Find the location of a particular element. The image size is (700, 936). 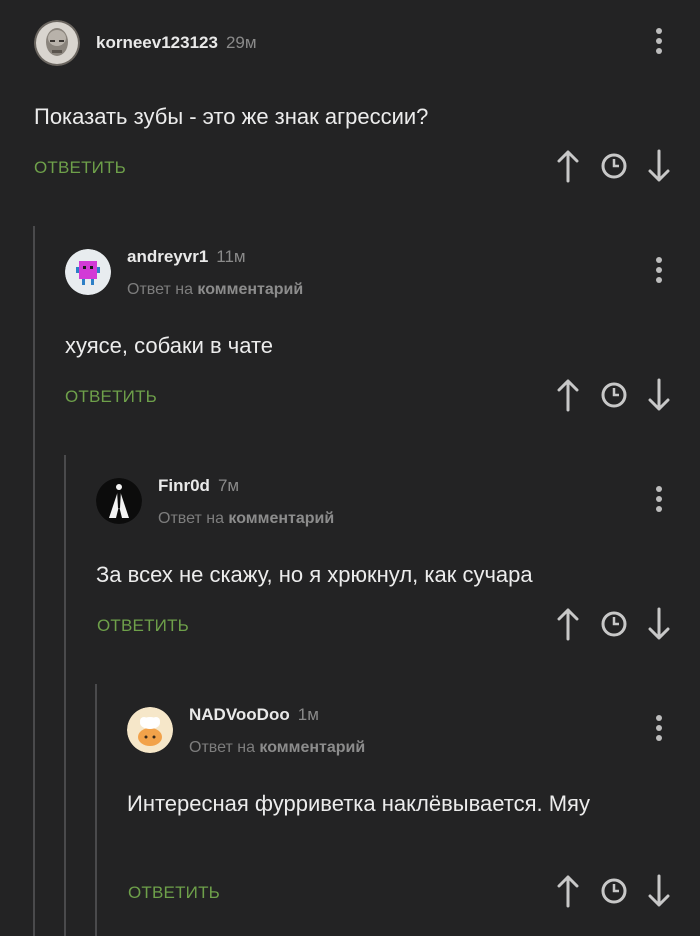

comment-time: 7м is located at coordinates (228, 485).